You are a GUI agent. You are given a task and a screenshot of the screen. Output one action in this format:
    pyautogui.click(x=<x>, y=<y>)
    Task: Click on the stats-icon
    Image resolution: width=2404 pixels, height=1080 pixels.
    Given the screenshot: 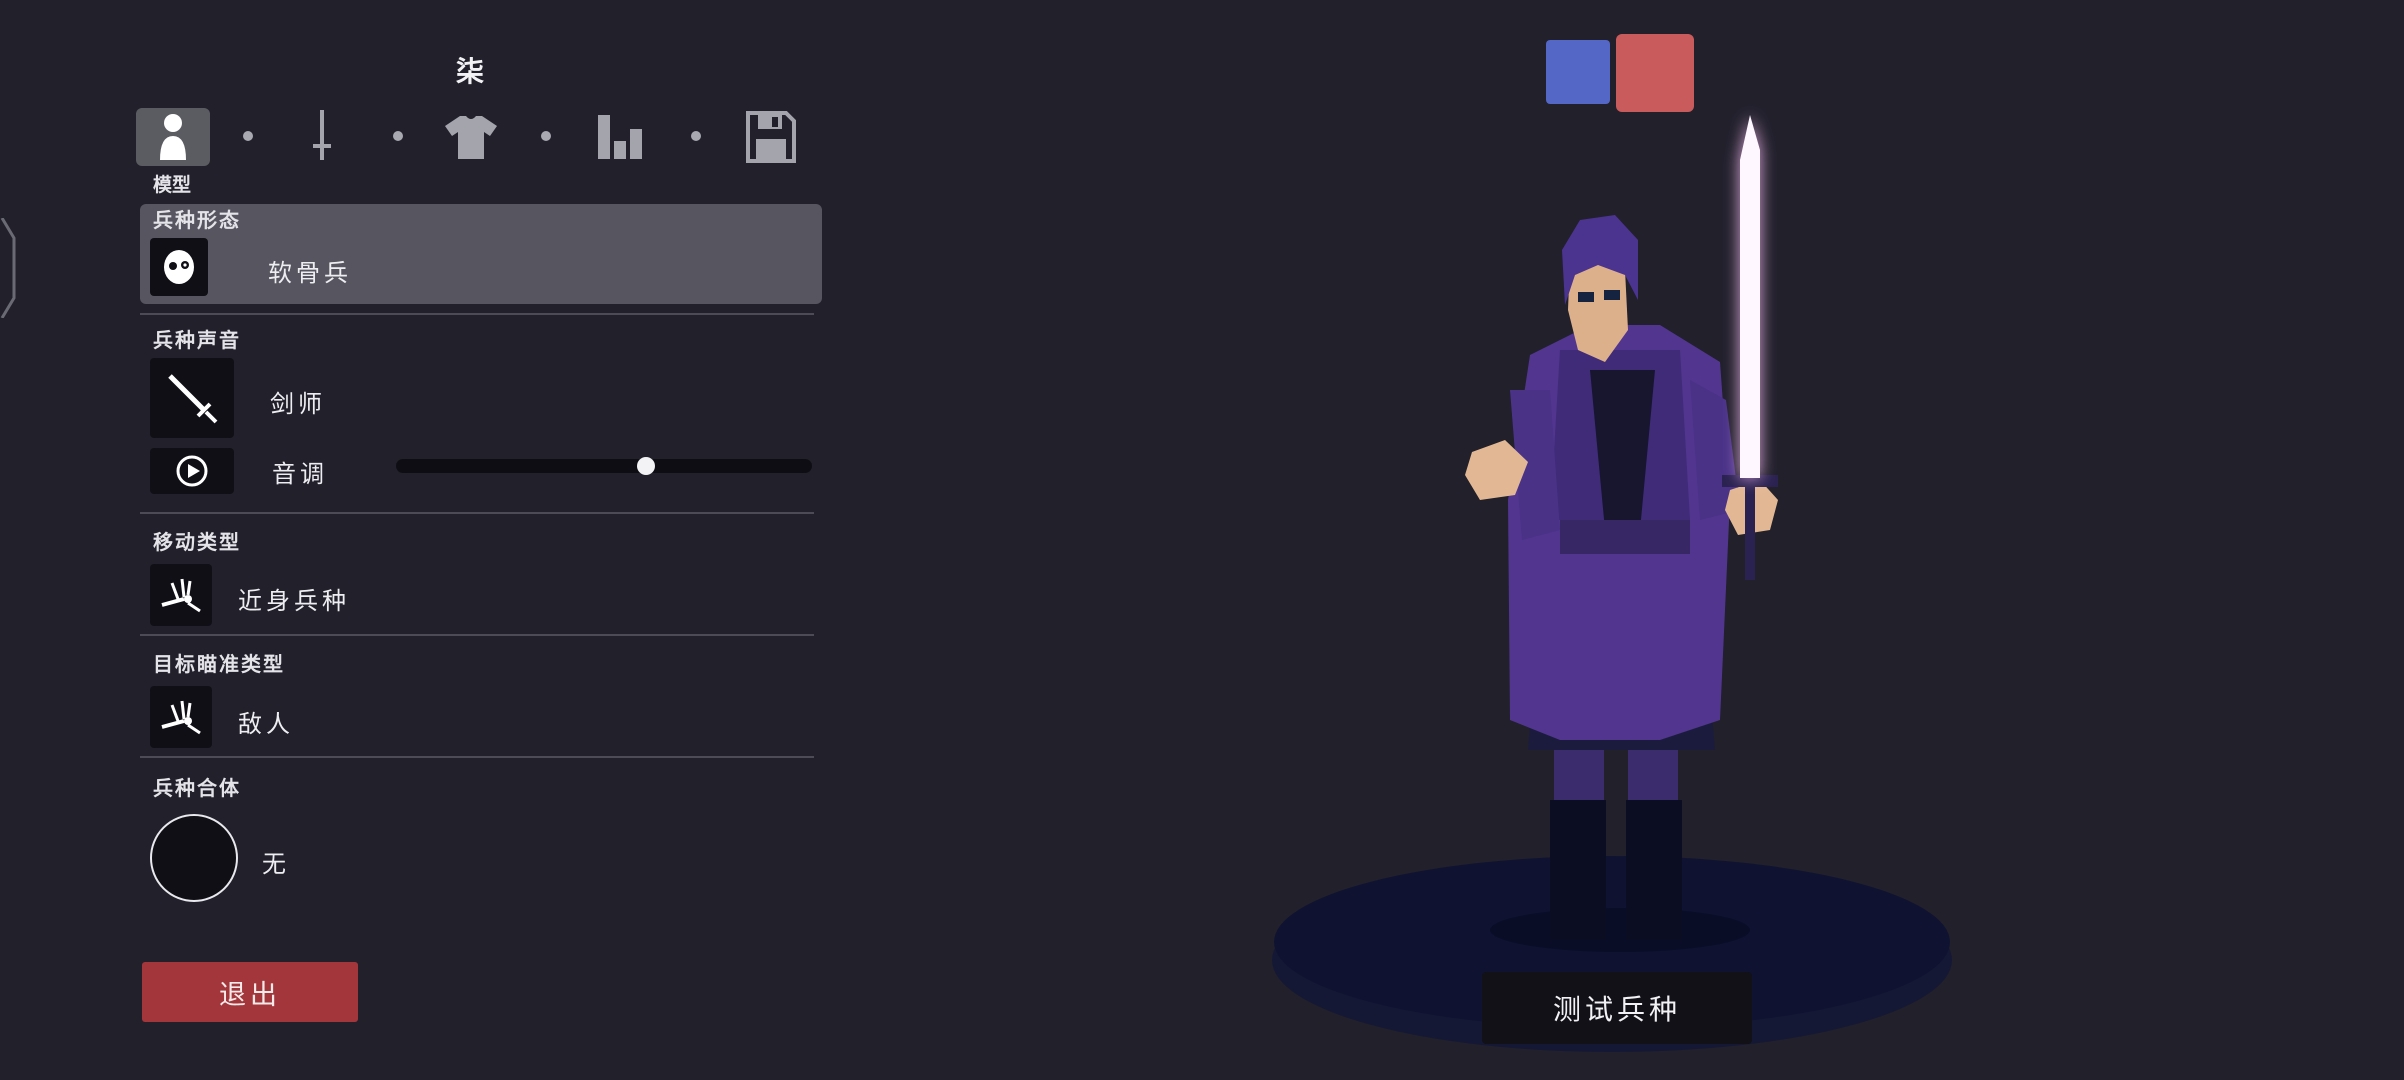 What is the action you would take?
    pyautogui.click(x=620, y=137)
    